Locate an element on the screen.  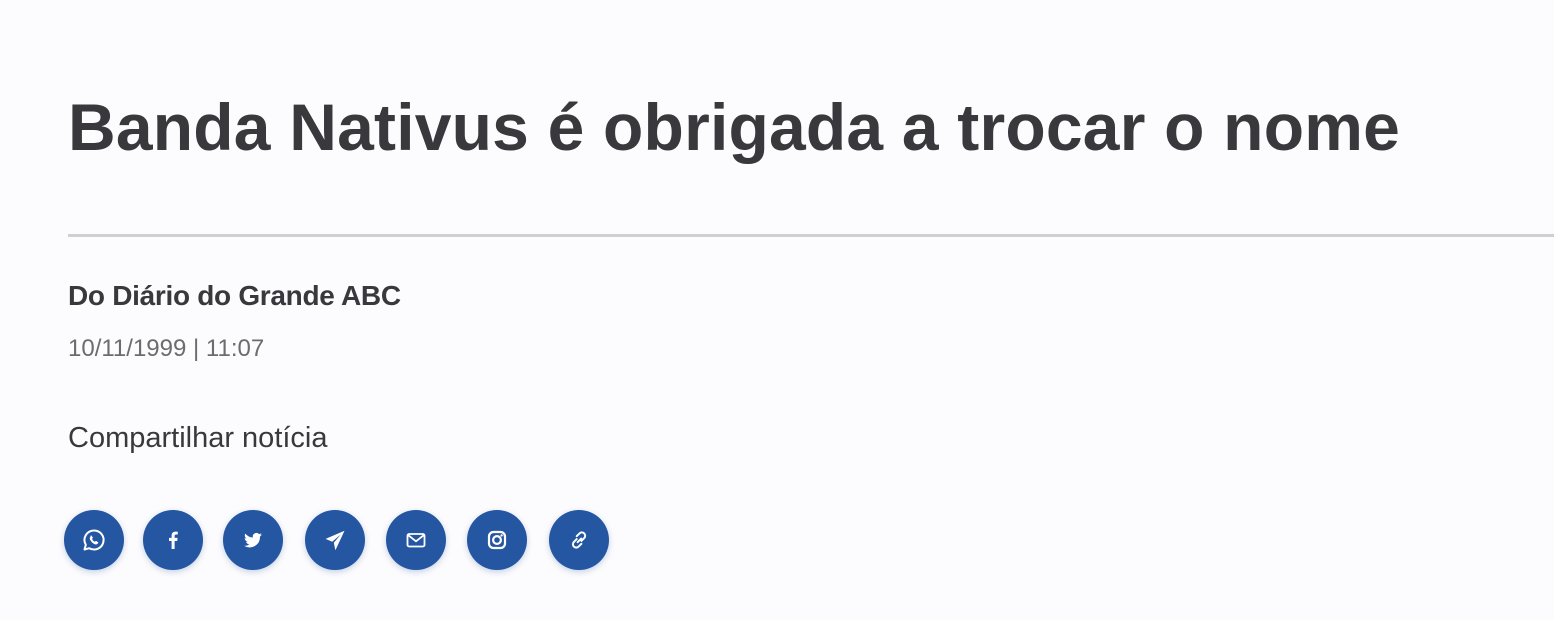
share-email-button is located at coordinates (416, 540).